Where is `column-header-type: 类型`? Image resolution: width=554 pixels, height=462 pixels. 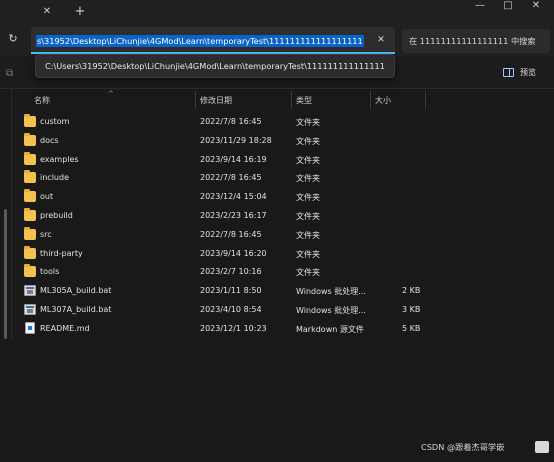
column-header-type: 类型 is located at coordinates (304, 102).